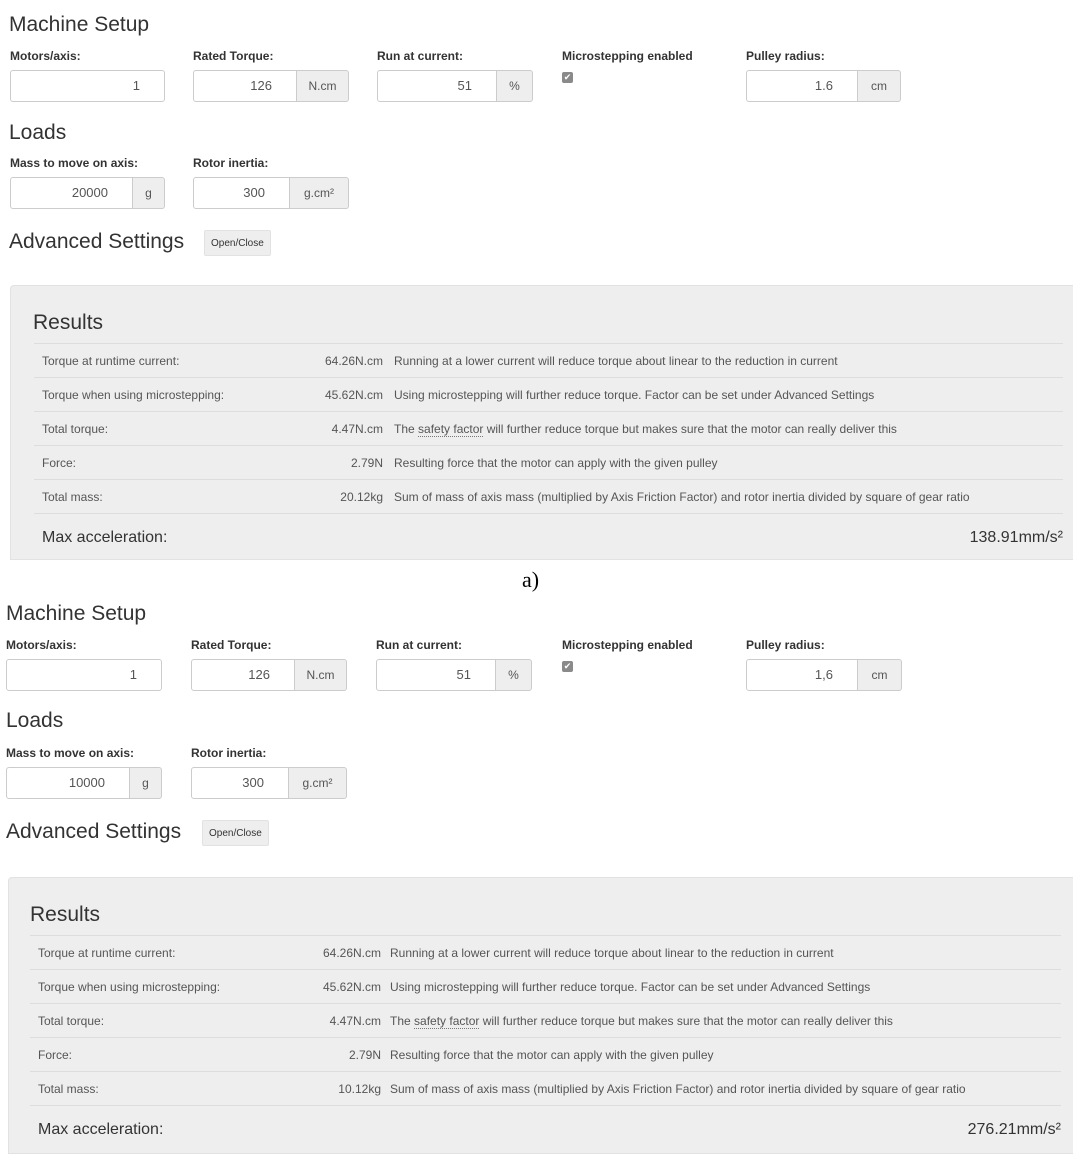 This screenshot has height=1154, width=1073. What do you see at coordinates (41, 645) in the screenshot?
I see `motors-label: Motors/axis:` at bounding box center [41, 645].